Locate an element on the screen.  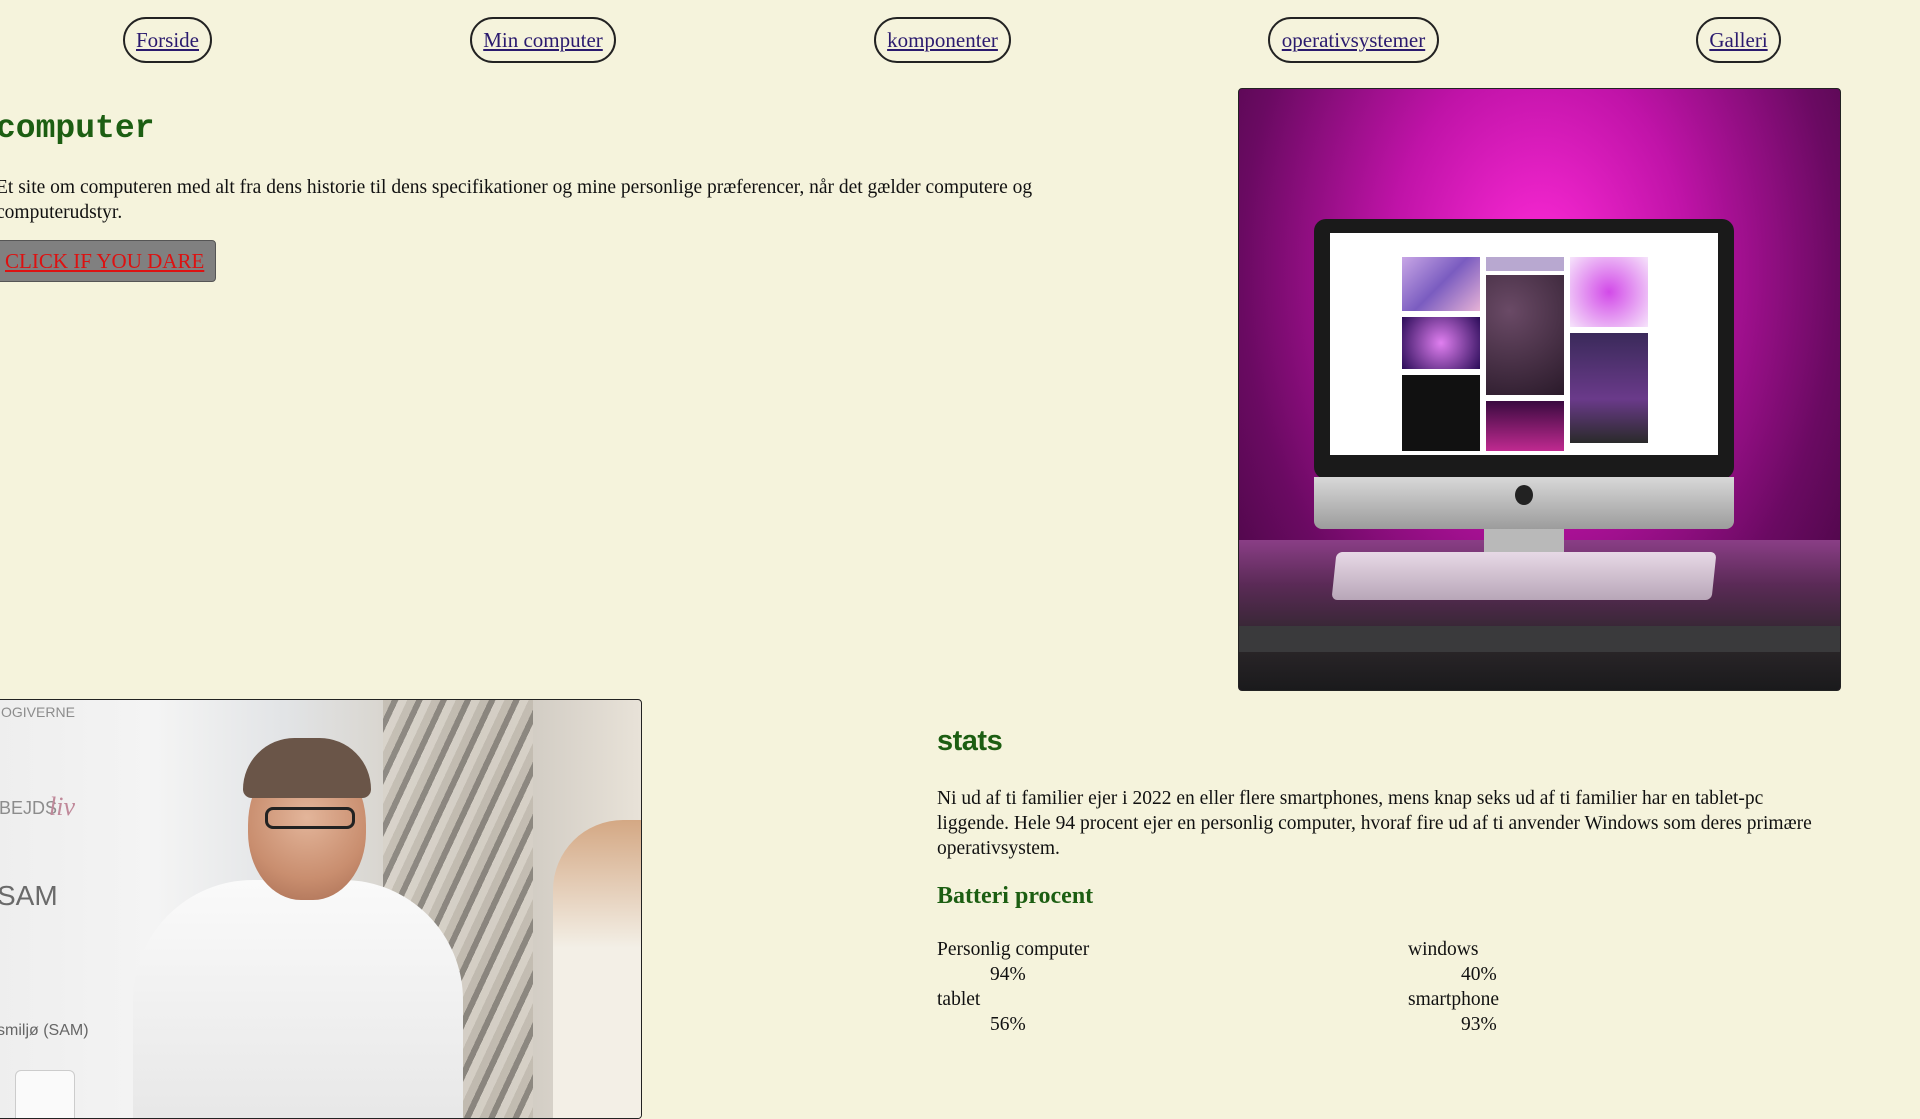
monitor-shape is located at coordinates (1524, 349).